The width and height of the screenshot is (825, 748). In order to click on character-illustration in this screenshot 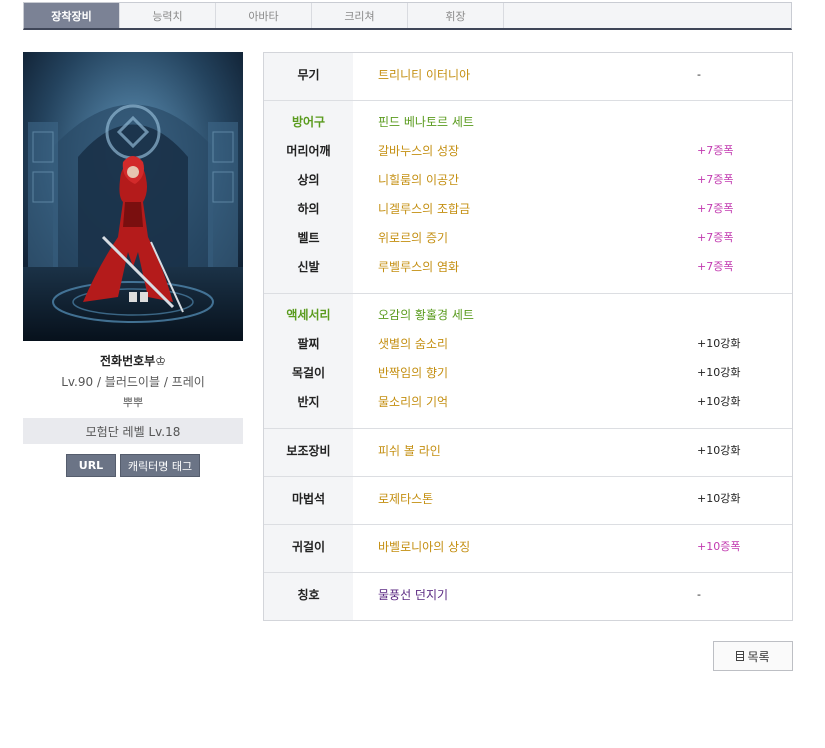, I will do `click(133, 196)`.